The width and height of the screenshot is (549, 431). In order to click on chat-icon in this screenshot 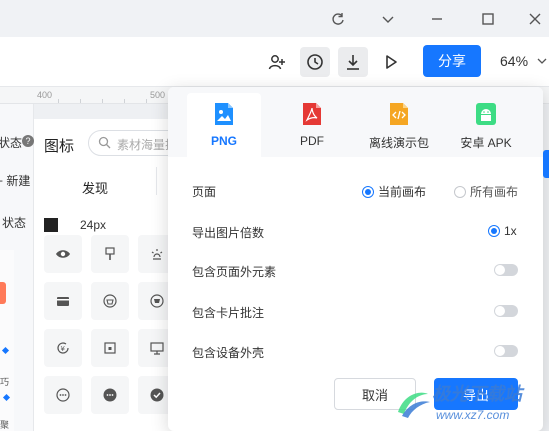, I will do `click(63, 395)`.